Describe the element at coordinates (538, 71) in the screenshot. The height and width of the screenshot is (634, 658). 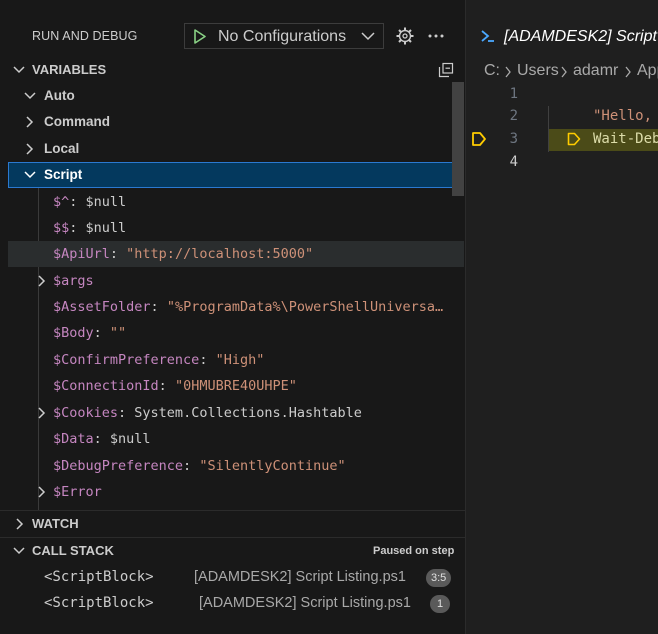
I see `breadcrumb-item: Users` at that location.